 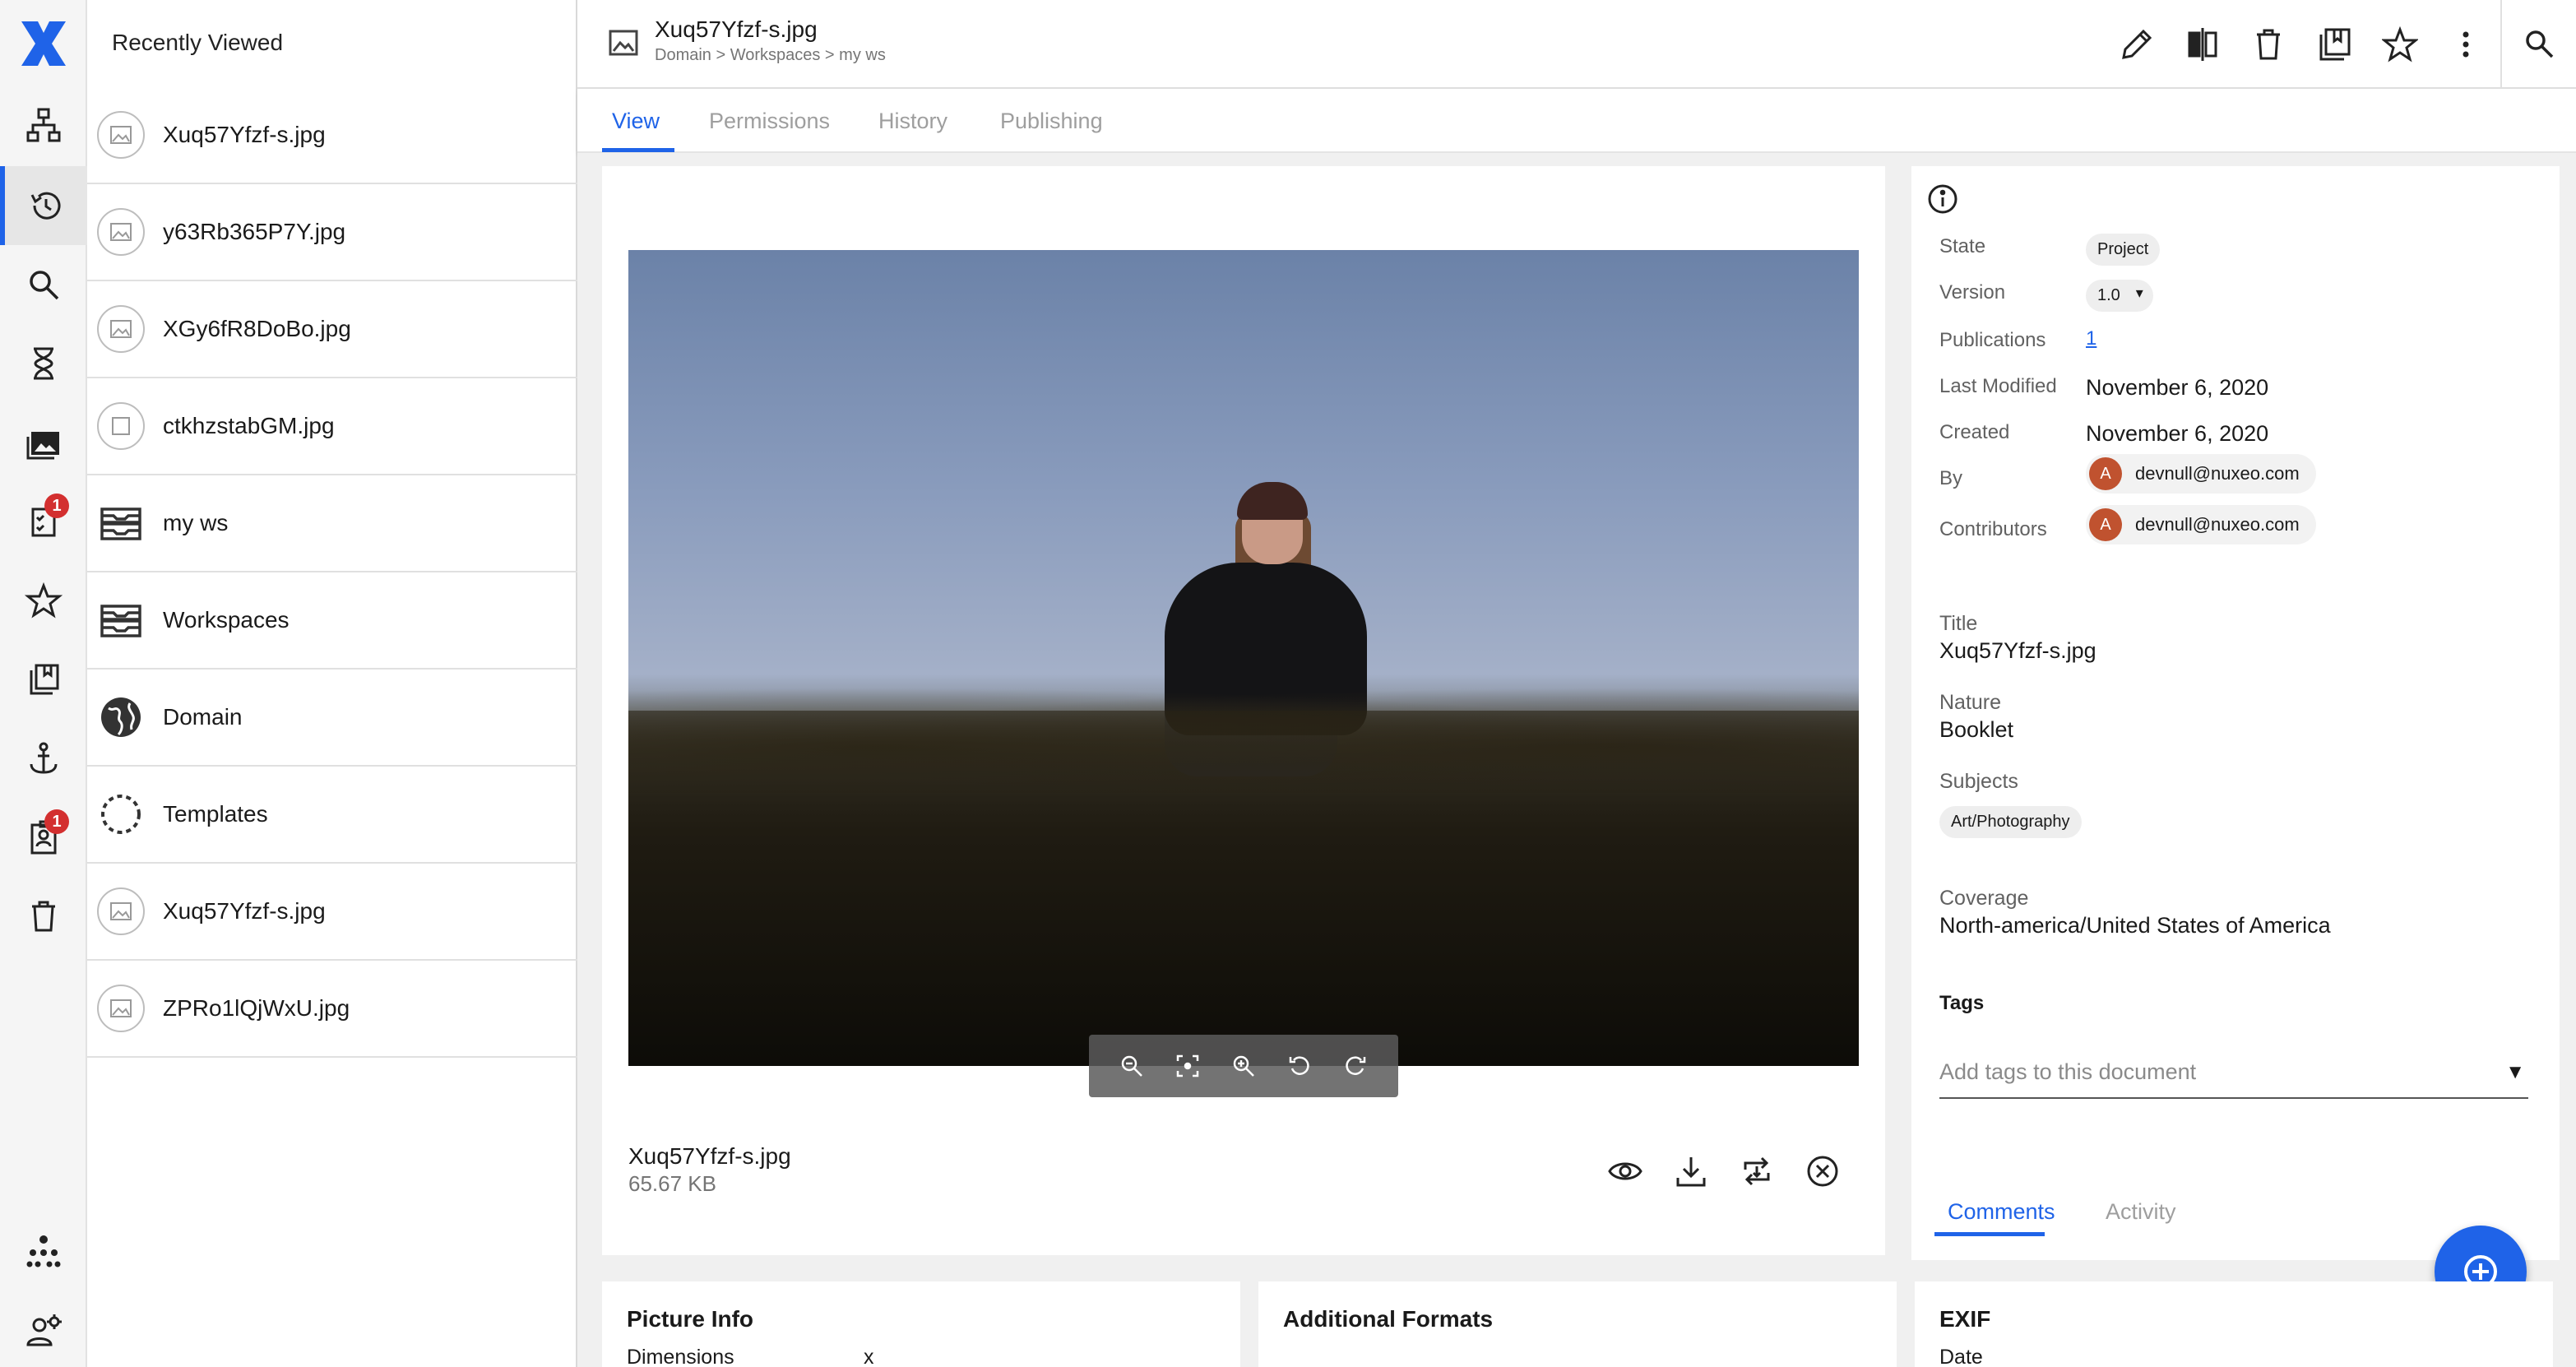 I want to click on tab-publishing: Publishing, so click(x=1051, y=121).